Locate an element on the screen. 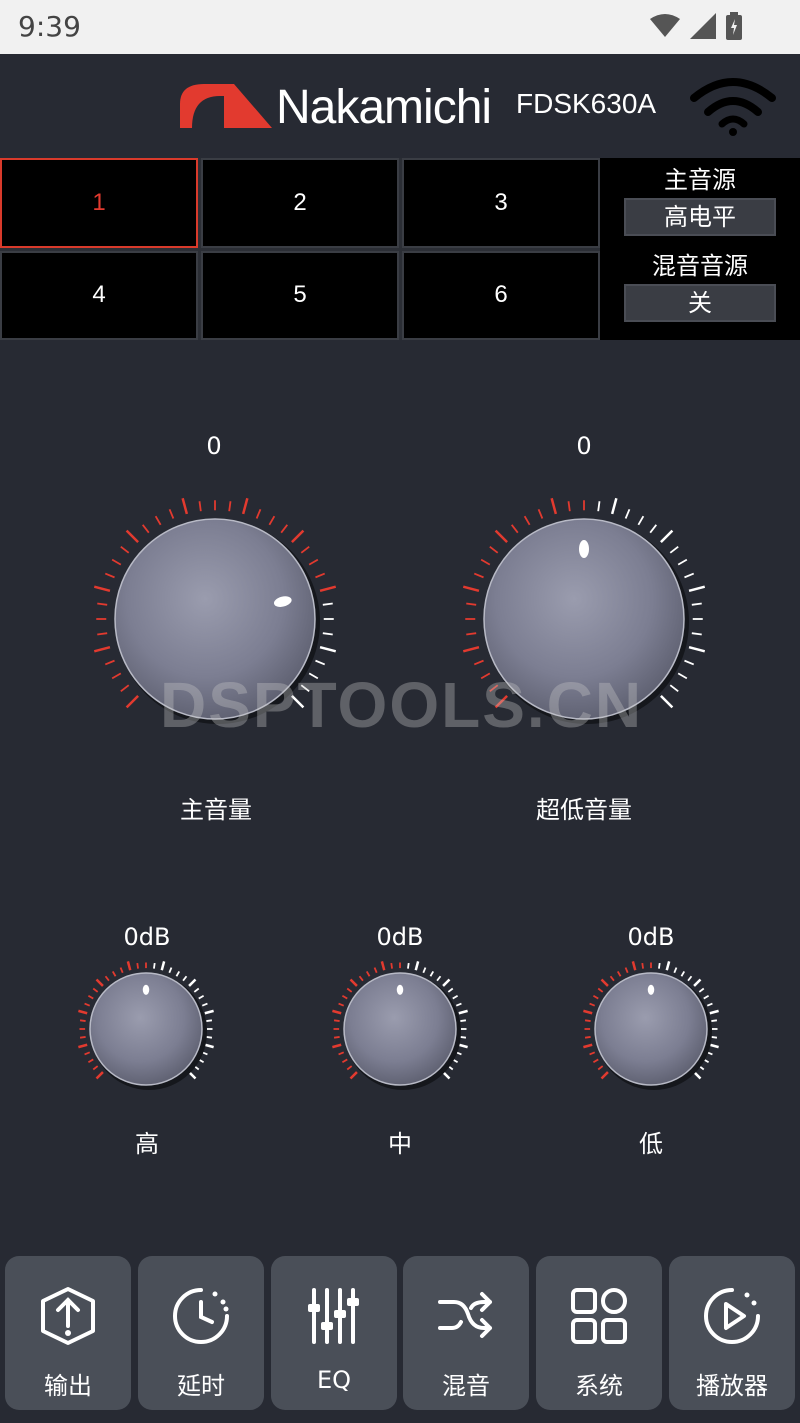 The width and height of the screenshot is (800, 1423). brand-name: Nakamichi is located at coordinates (384, 107).